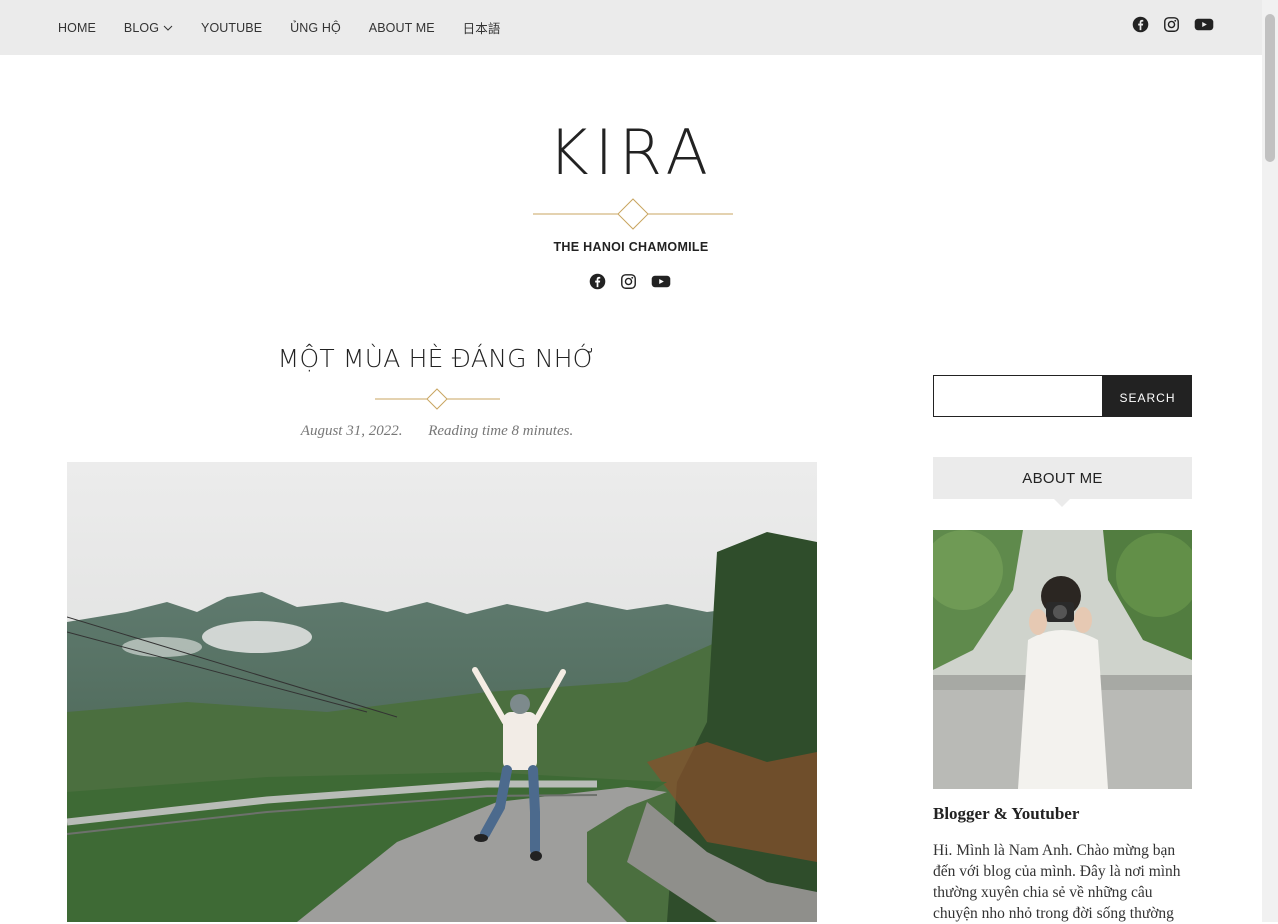 This screenshot has width=1278, height=924. I want to click on post-divider-diamond, so click(437, 399).